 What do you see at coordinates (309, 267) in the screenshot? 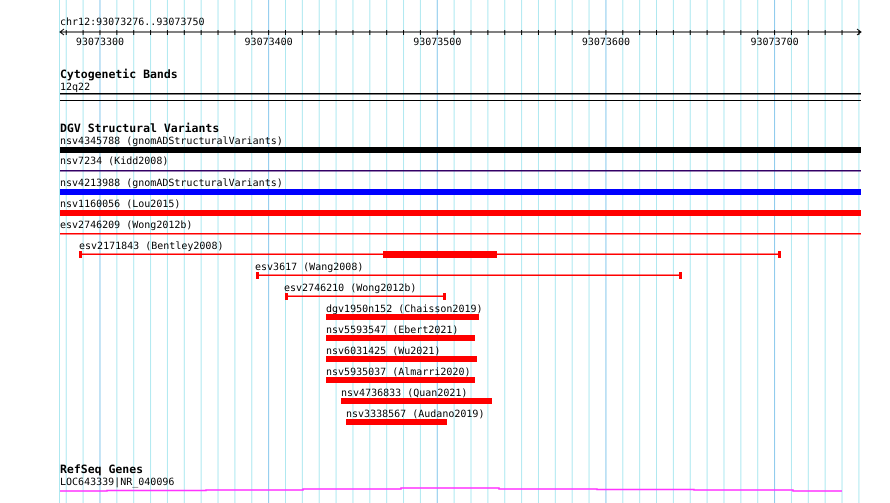
I see `feature-label: esv3617 (Wang2008)` at bounding box center [309, 267].